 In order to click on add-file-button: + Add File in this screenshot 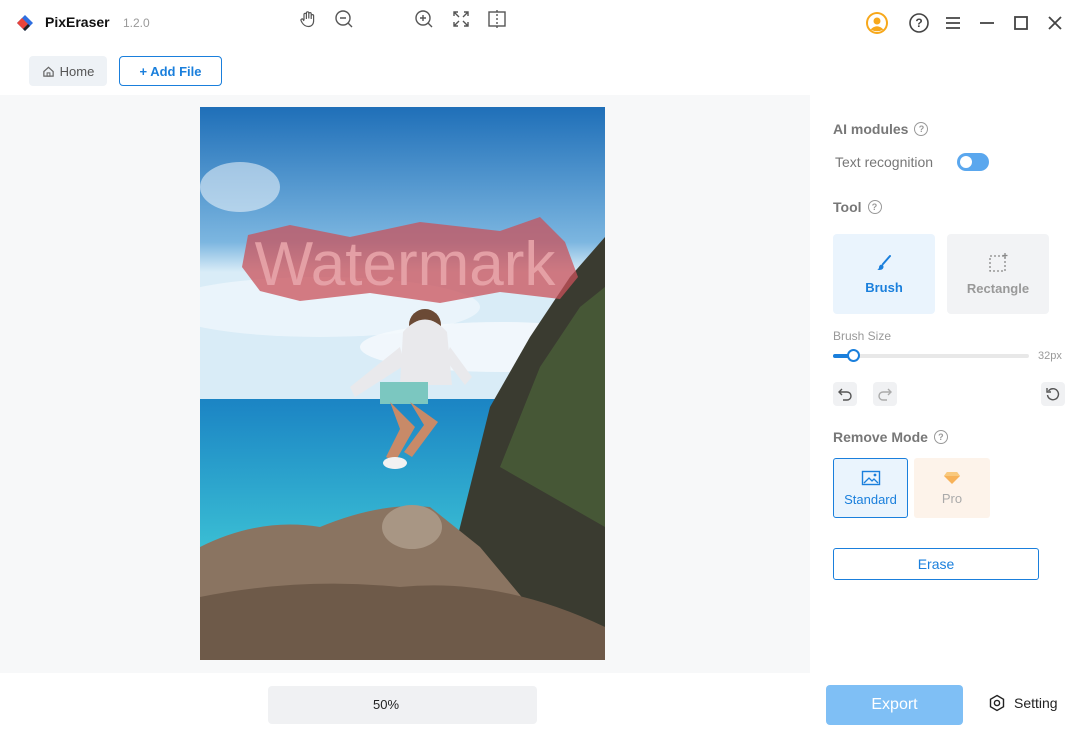, I will do `click(170, 71)`.